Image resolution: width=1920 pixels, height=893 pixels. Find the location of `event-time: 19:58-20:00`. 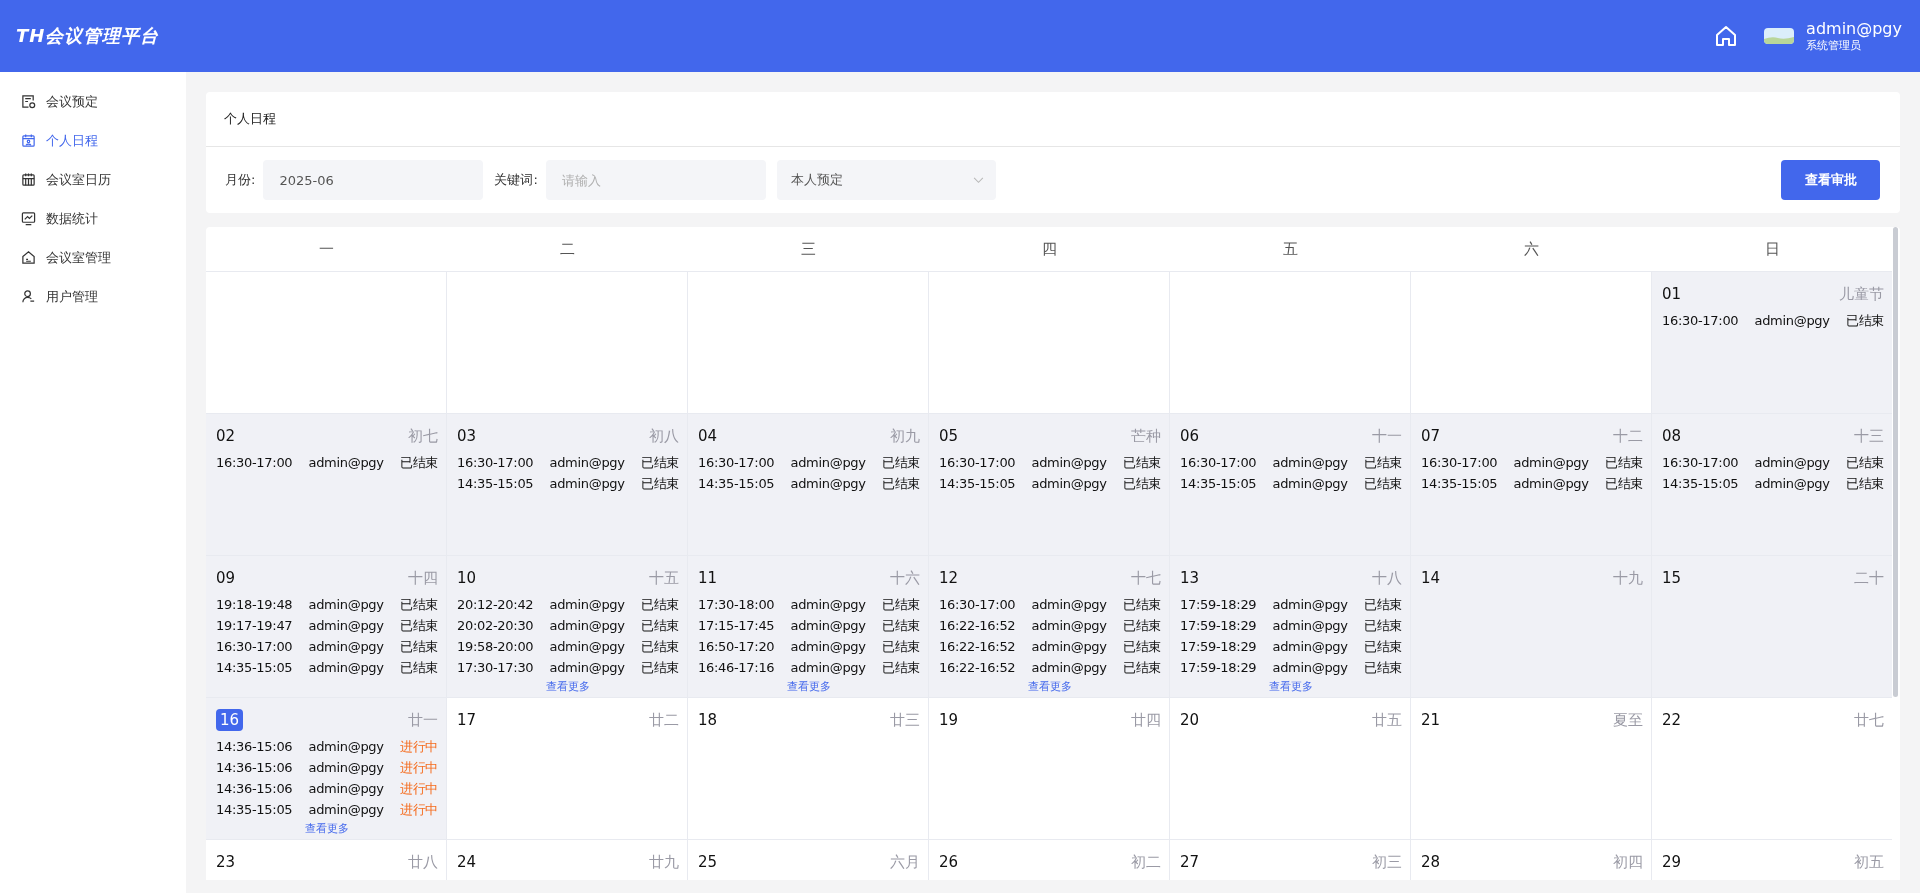

event-time: 19:58-20:00 is located at coordinates (495, 647).